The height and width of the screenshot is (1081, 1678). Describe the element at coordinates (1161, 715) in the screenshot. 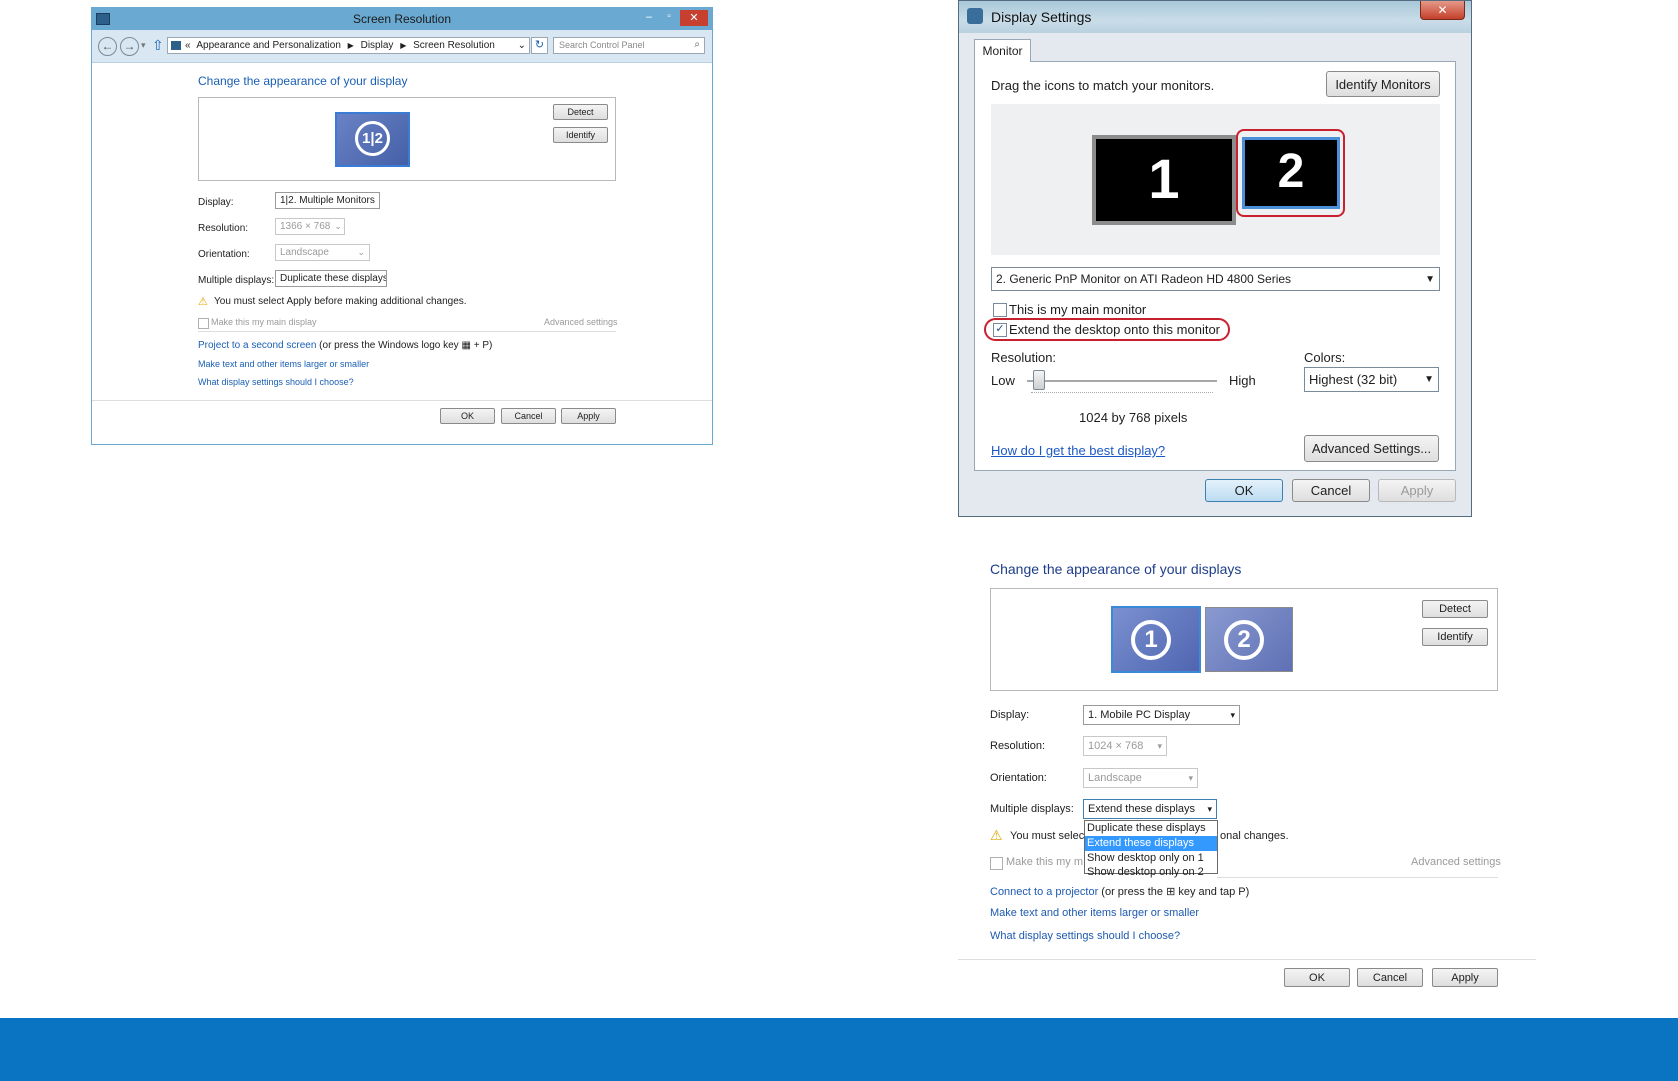

I see `display-select: 1. Mobile PC Display ▾` at that location.